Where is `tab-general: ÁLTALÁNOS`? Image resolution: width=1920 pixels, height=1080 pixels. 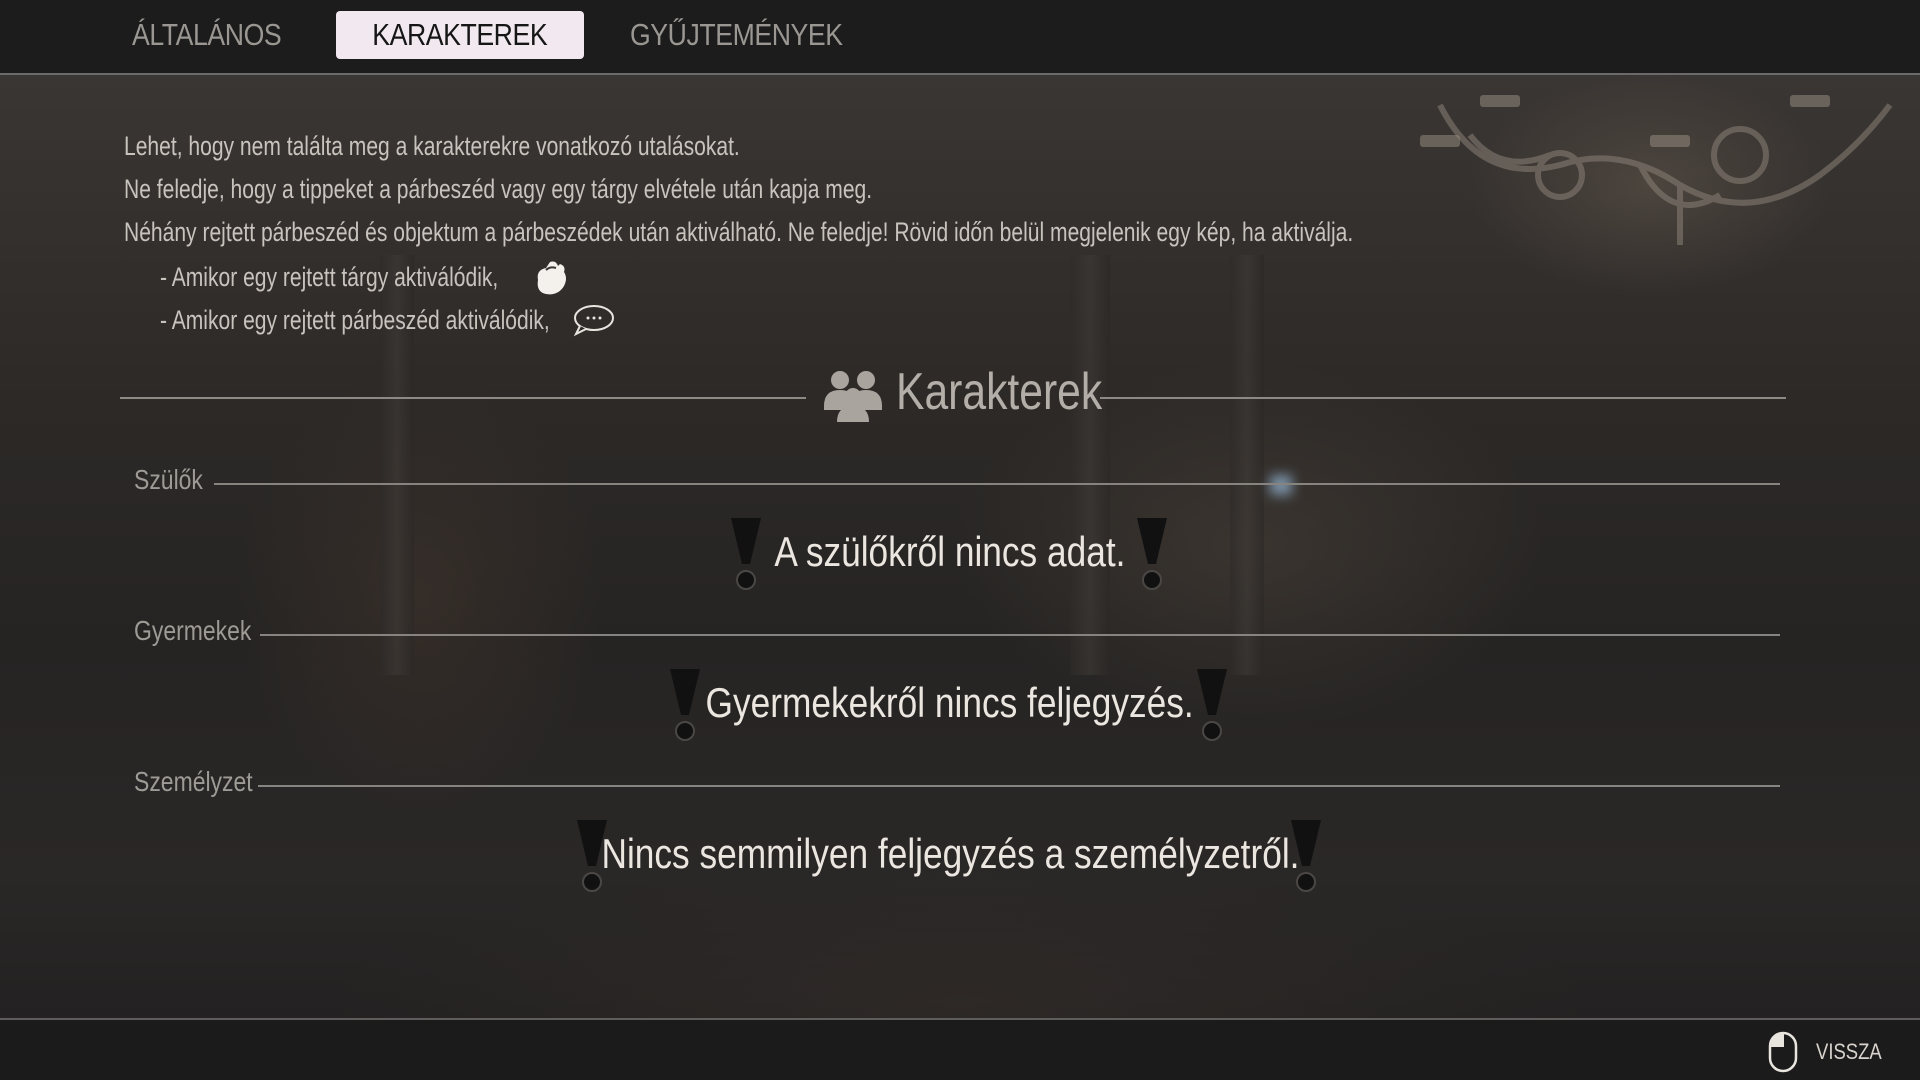
tab-general: ÁLTALÁNOS is located at coordinates (213, 35).